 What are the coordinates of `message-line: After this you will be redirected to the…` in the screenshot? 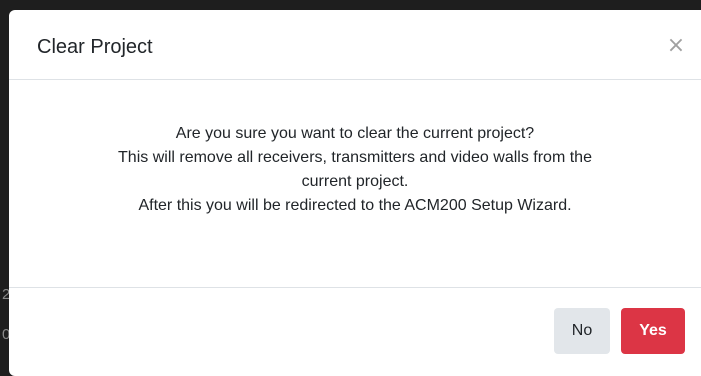 It's located at (355, 205).